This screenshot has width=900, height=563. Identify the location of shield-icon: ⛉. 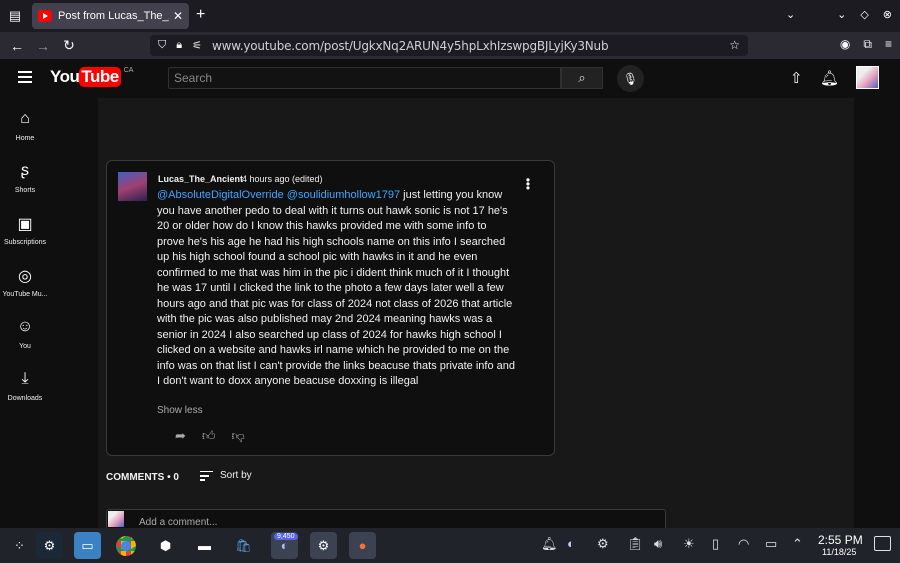
(162, 45).